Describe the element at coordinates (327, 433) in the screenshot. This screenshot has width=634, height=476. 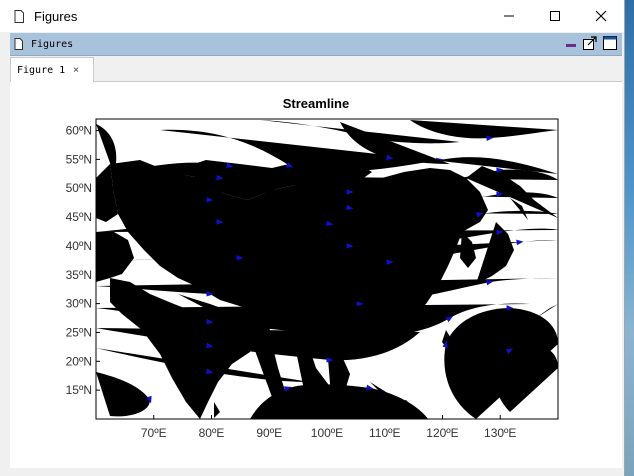
I see `x-tick-label: 100ºE` at that location.